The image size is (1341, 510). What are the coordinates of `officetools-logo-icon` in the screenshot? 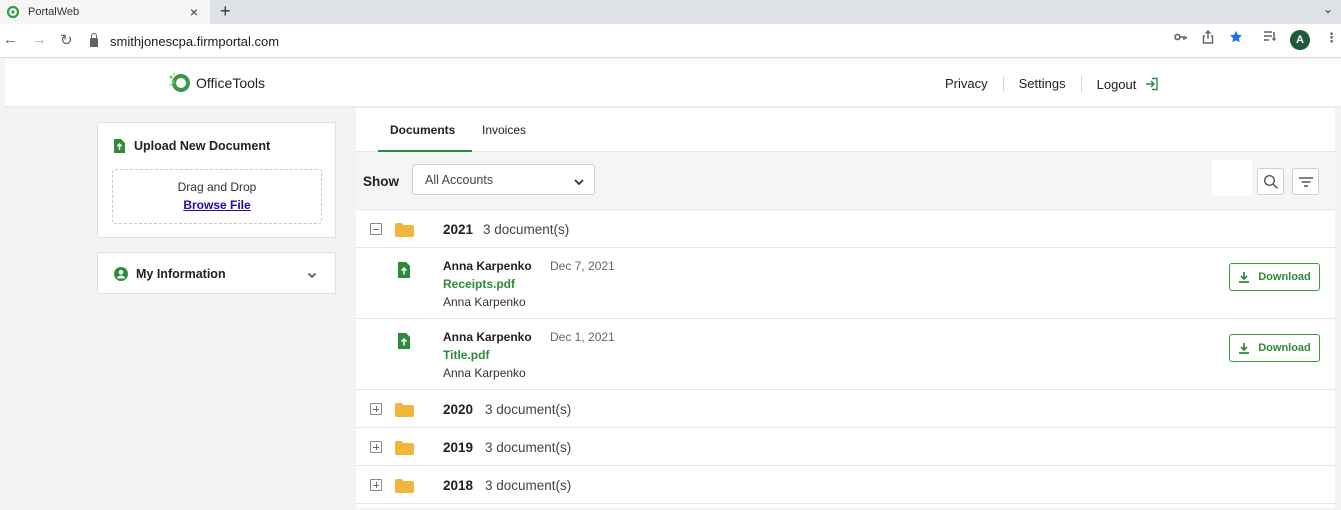 It's located at (180, 83).